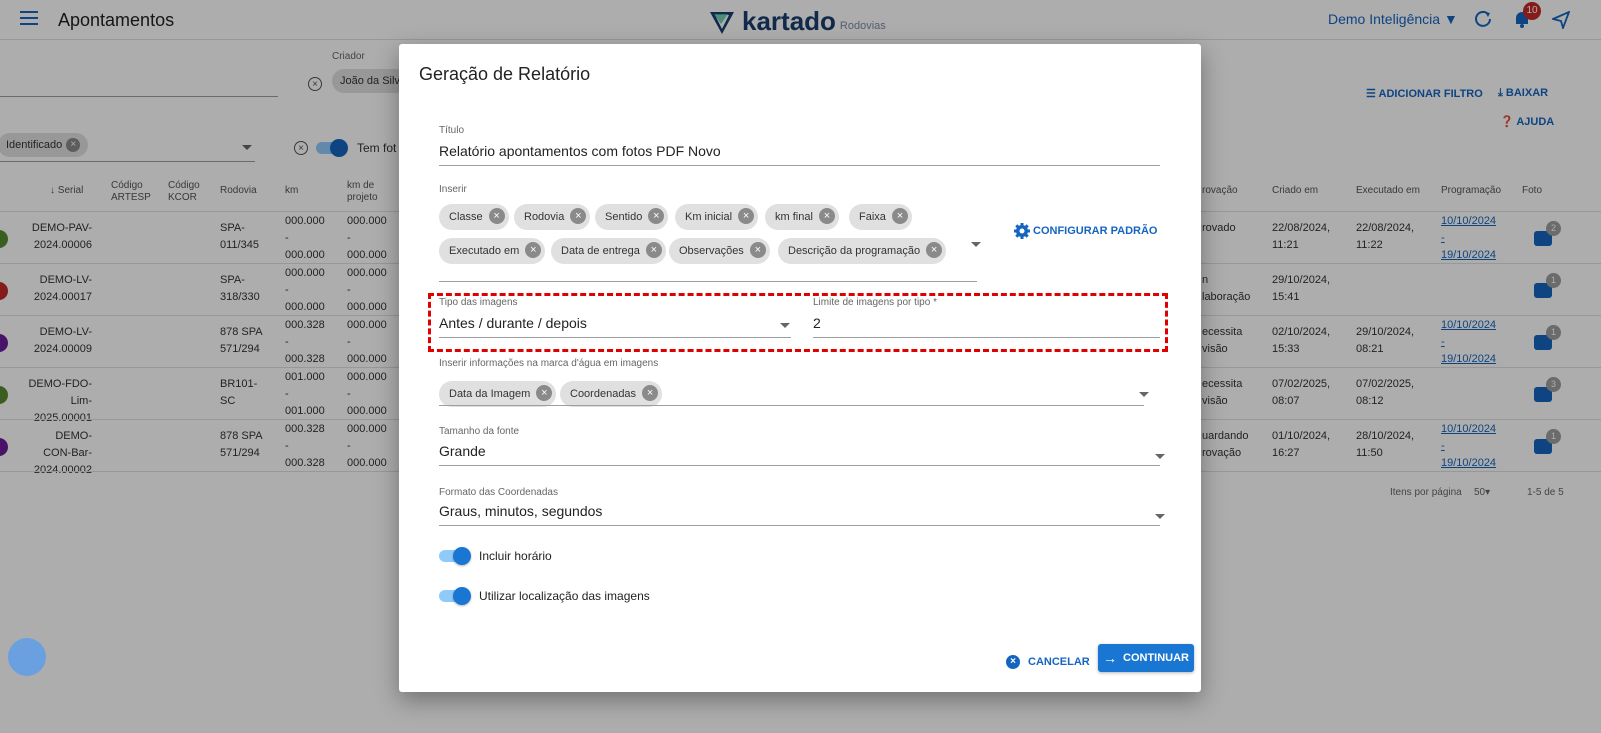  What do you see at coordinates (1160, 516) in the screenshot?
I see `coord-format-dropdown-icon` at bounding box center [1160, 516].